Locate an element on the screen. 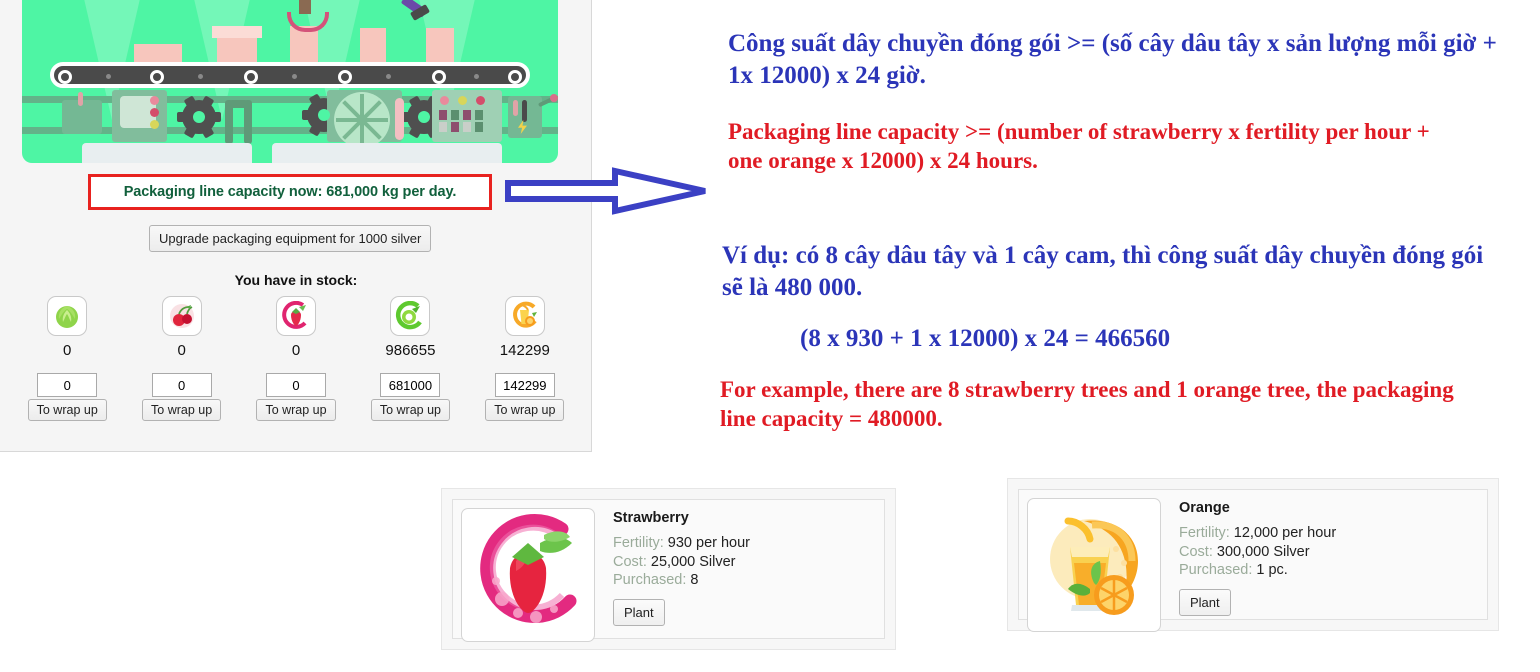 The height and width of the screenshot is (672, 1540). plant-cost: Cost: 25,000 Silver is located at coordinates (748, 562).